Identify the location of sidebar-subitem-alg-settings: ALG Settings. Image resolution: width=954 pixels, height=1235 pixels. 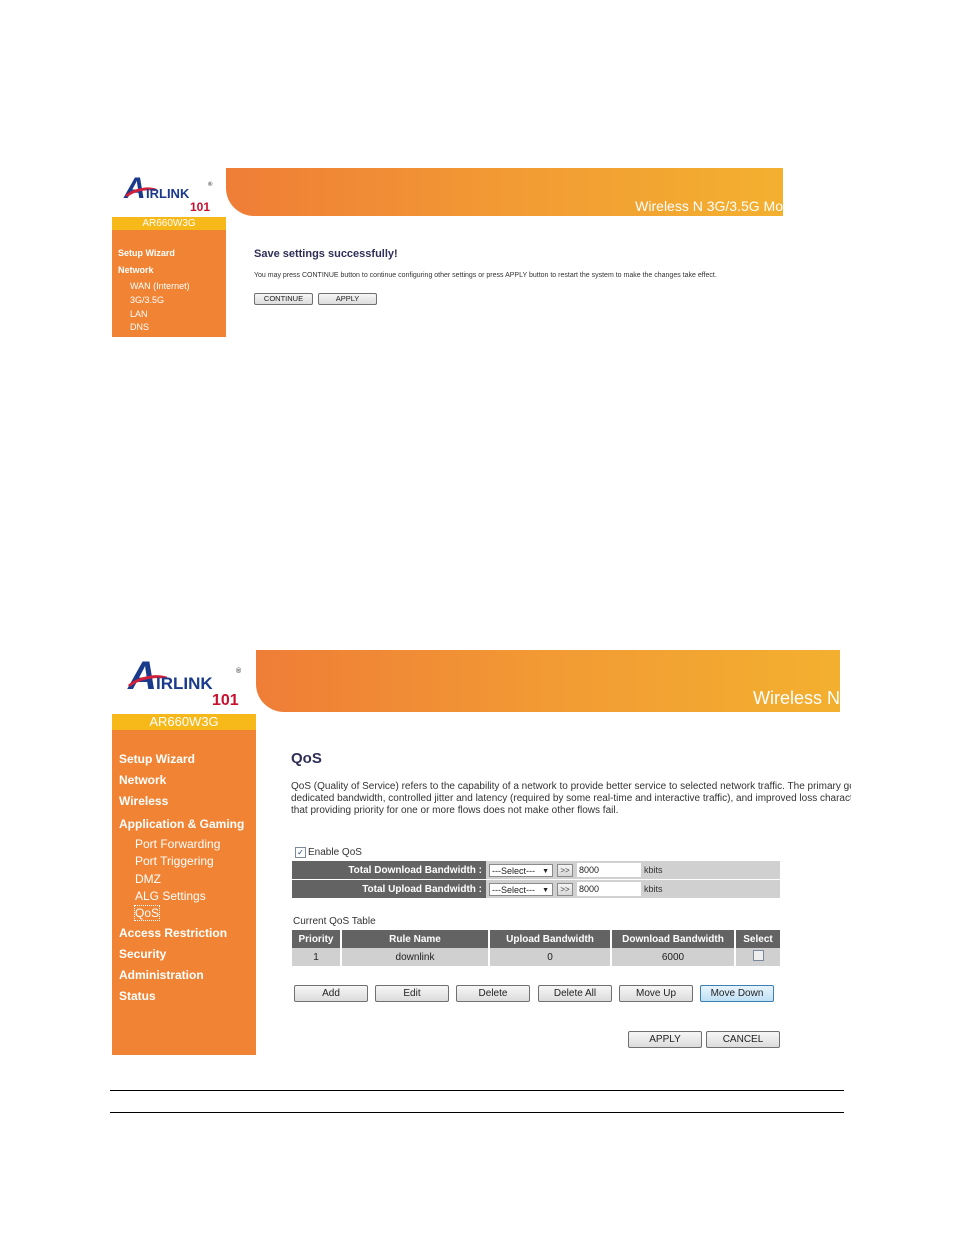
(170, 896).